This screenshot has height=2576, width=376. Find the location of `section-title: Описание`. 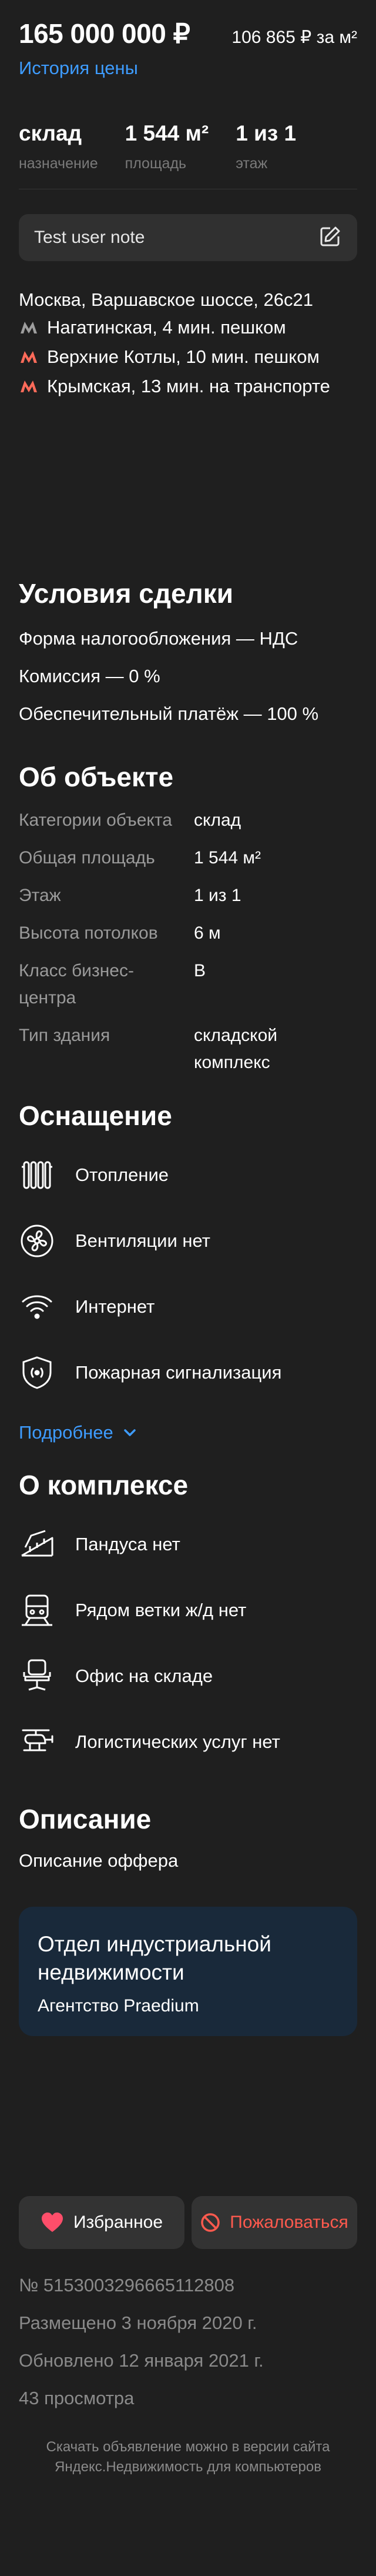

section-title: Описание is located at coordinates (86, 1819).